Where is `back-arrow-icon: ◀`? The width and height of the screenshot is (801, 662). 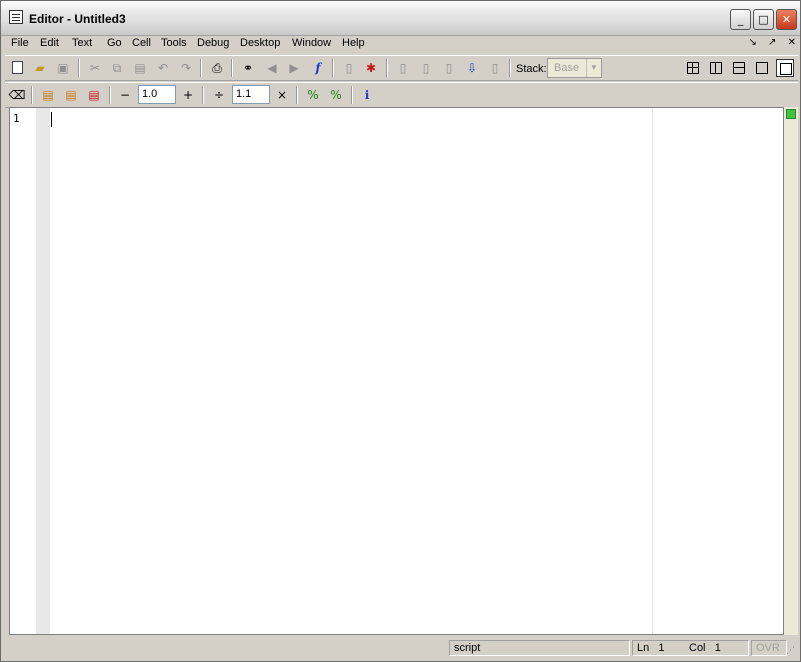 back-arrow-icon: ◀ is located at coordinates (272, 68).